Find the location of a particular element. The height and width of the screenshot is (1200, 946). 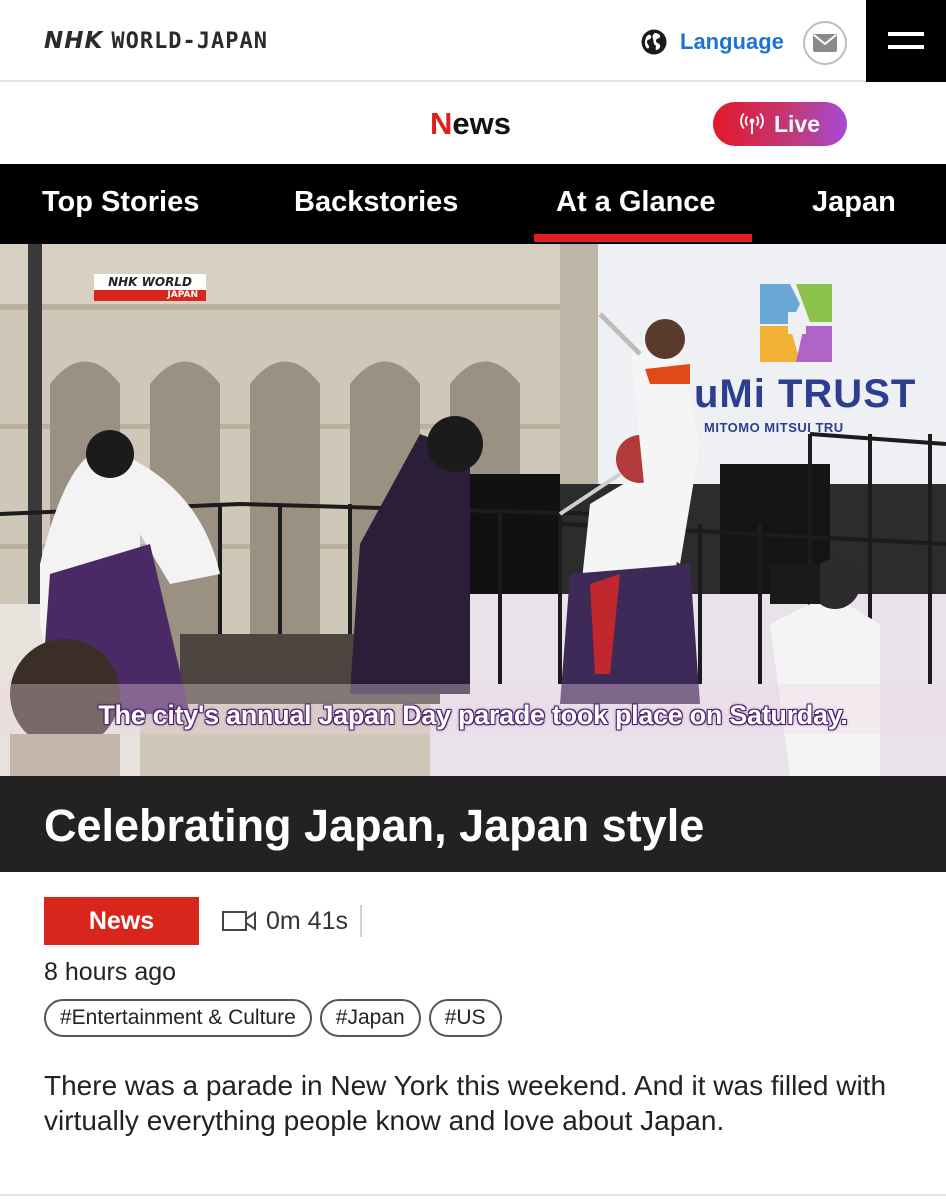

article-title-bar: Celebrating Japan, Japan style is located at coordinates (473, 824).